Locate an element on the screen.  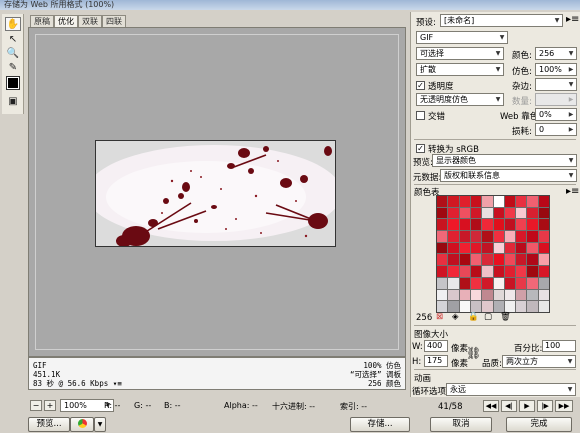
last-frame-icon: ▶▶ is located at coordinates (564, 406).